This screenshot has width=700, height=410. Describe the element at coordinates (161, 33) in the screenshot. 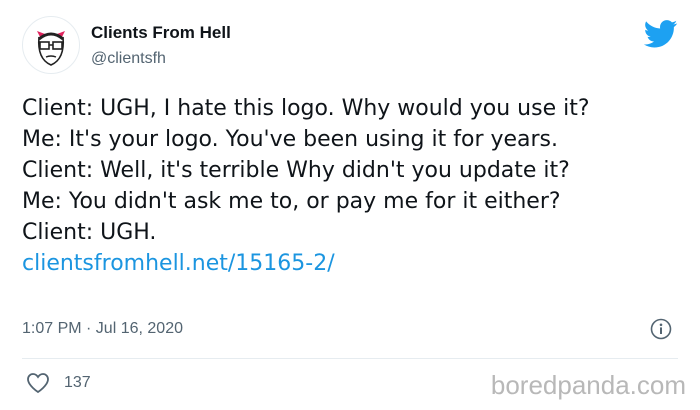

I see `author-name: Clients From Hell` at that location.